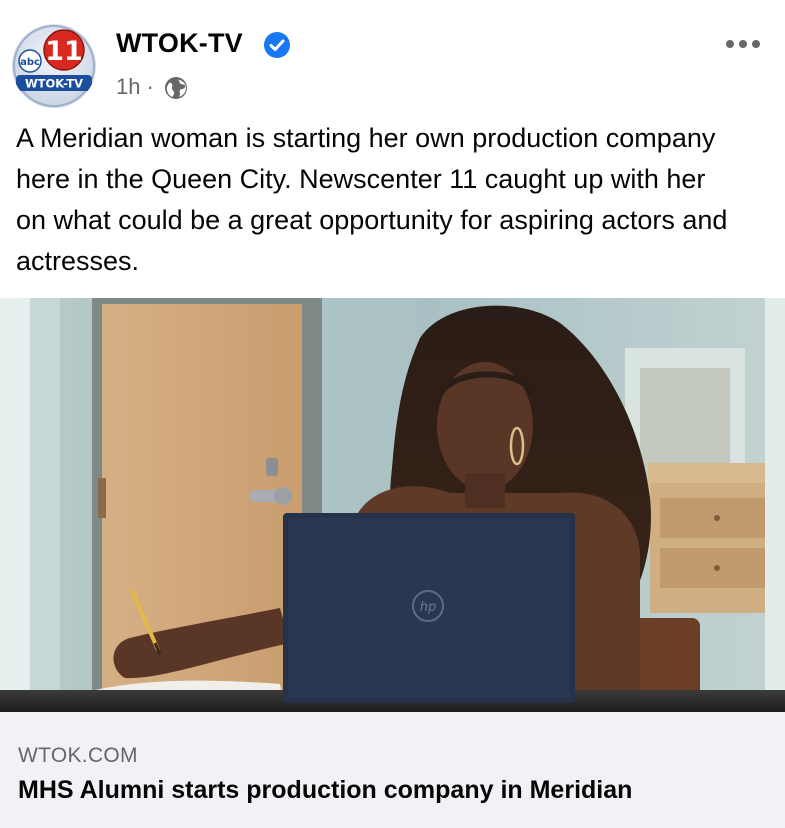 The image size is (785, 828). What do you see at coordinates (428, 607) in the screenshot?
I see `laptop-logo: hp` at bounding box center [428, 607].